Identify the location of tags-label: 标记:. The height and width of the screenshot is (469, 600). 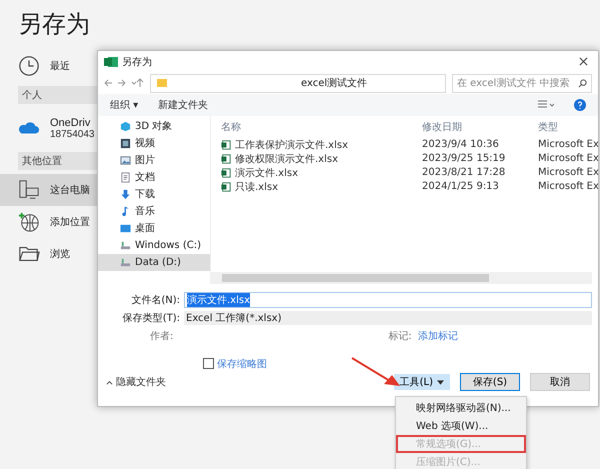
(400, 336).